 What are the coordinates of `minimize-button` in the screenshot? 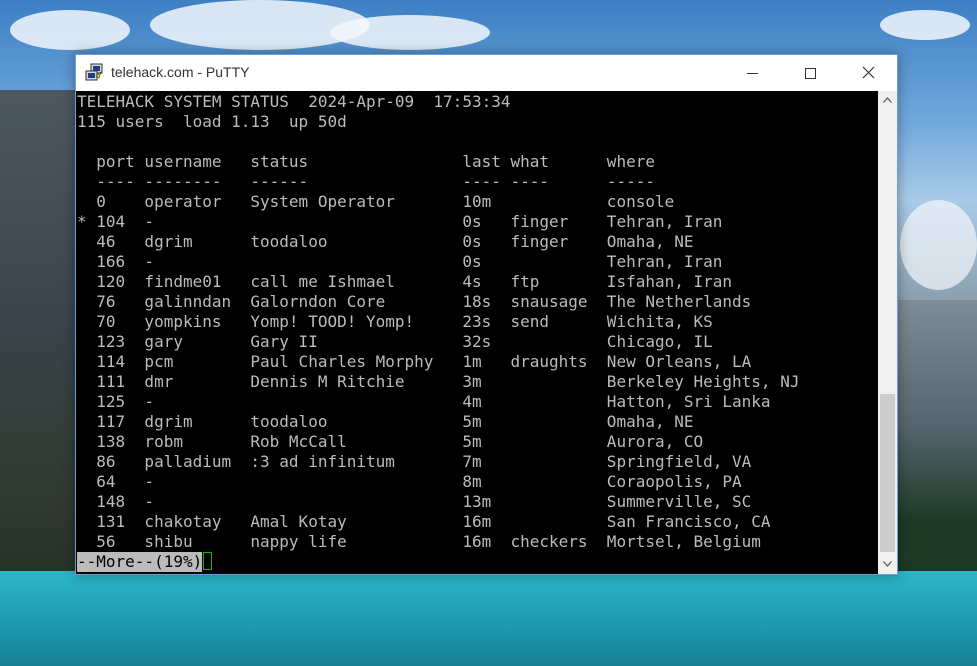 It's located at (752, 73).